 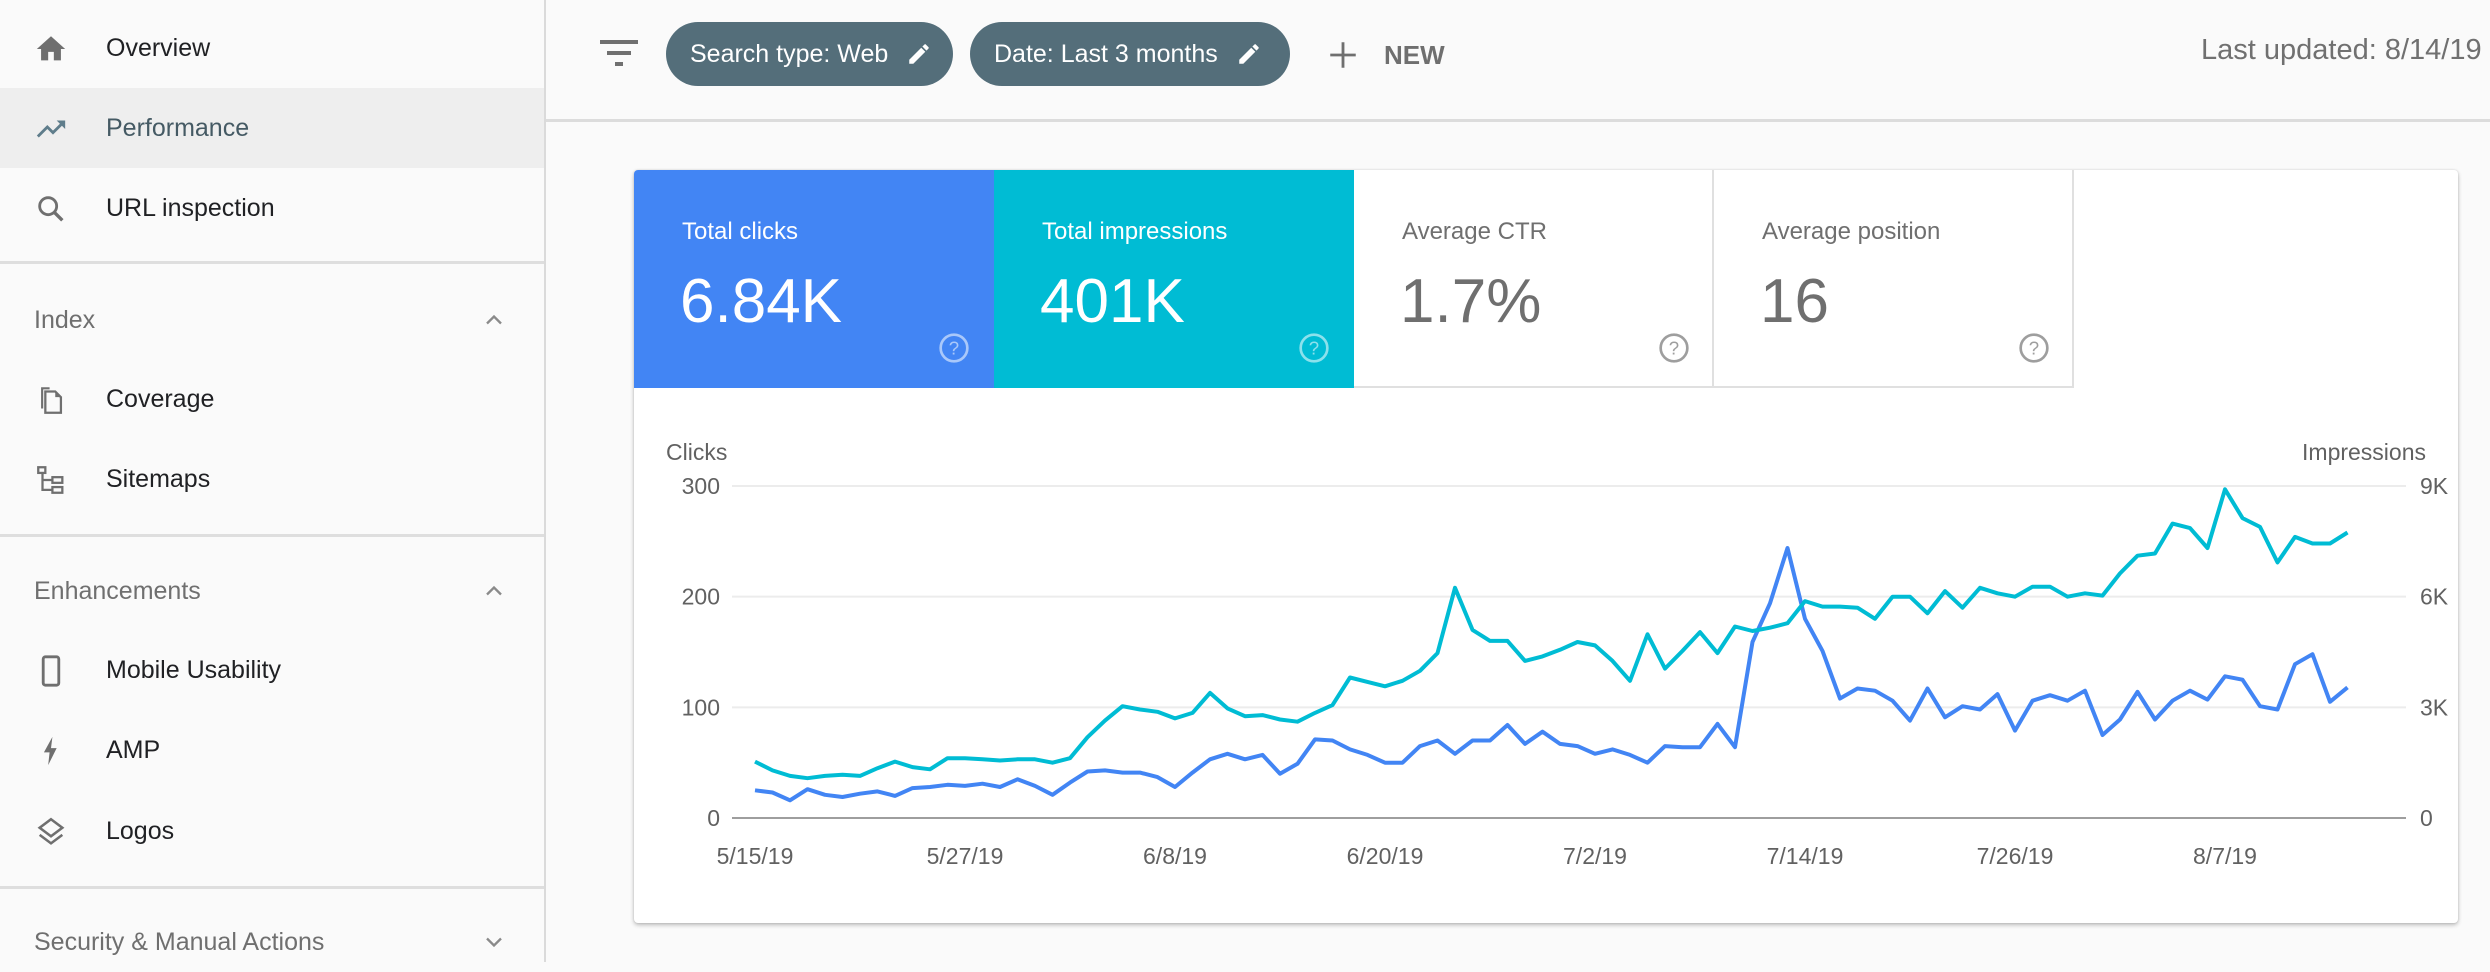 I want to click on sidebar-item-amp: AMP, so click(x=272, y=750).